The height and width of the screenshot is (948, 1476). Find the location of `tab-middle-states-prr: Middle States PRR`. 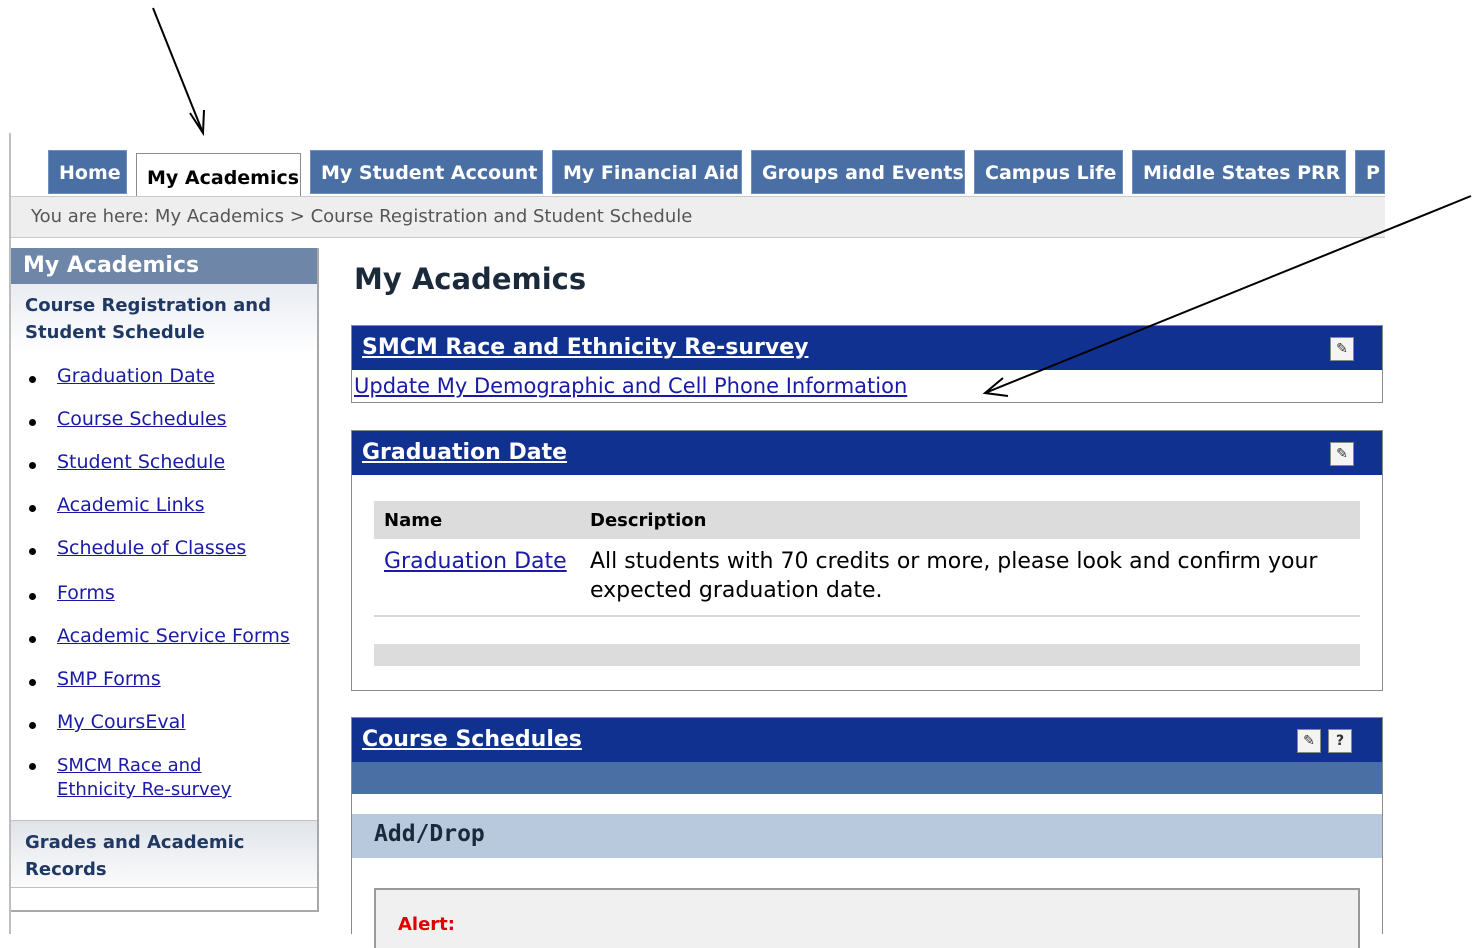

tab-middle-states-prr: Middle States PRR is located at coordinates (1239, 172).